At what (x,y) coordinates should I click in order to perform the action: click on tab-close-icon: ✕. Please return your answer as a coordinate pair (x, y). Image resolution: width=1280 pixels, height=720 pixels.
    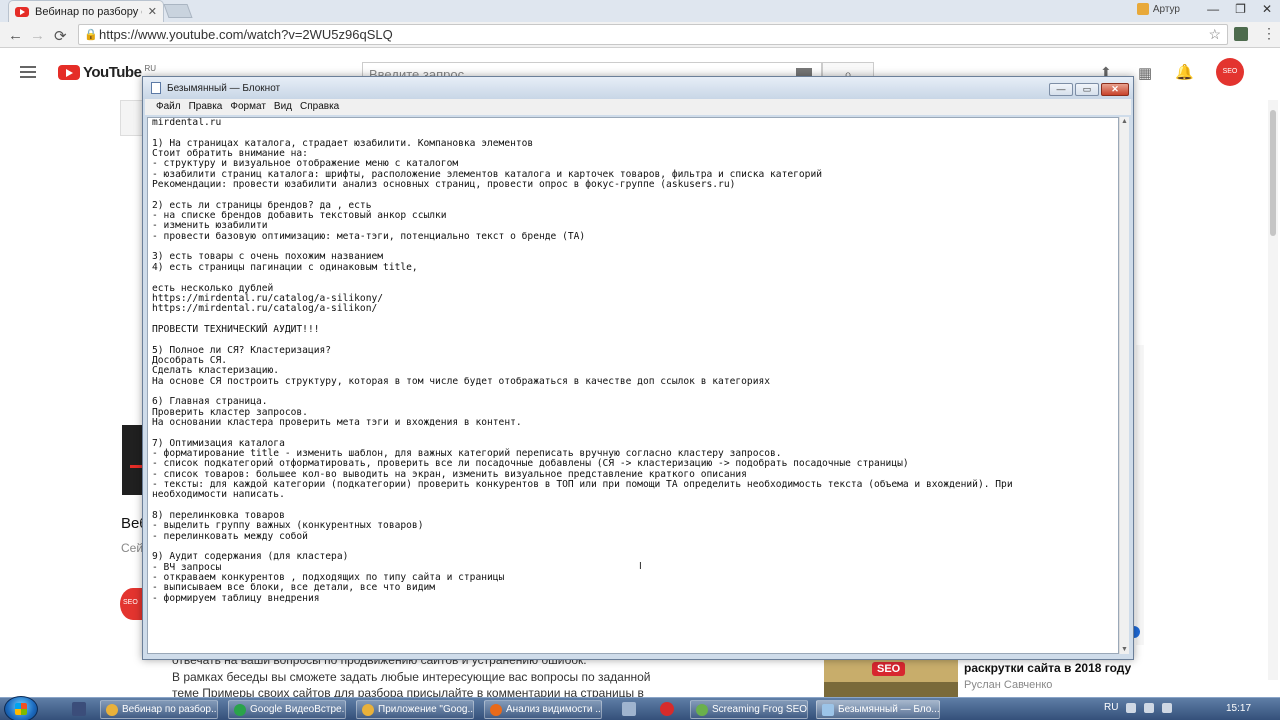
    Looking at the image, I should click on (152, 11).